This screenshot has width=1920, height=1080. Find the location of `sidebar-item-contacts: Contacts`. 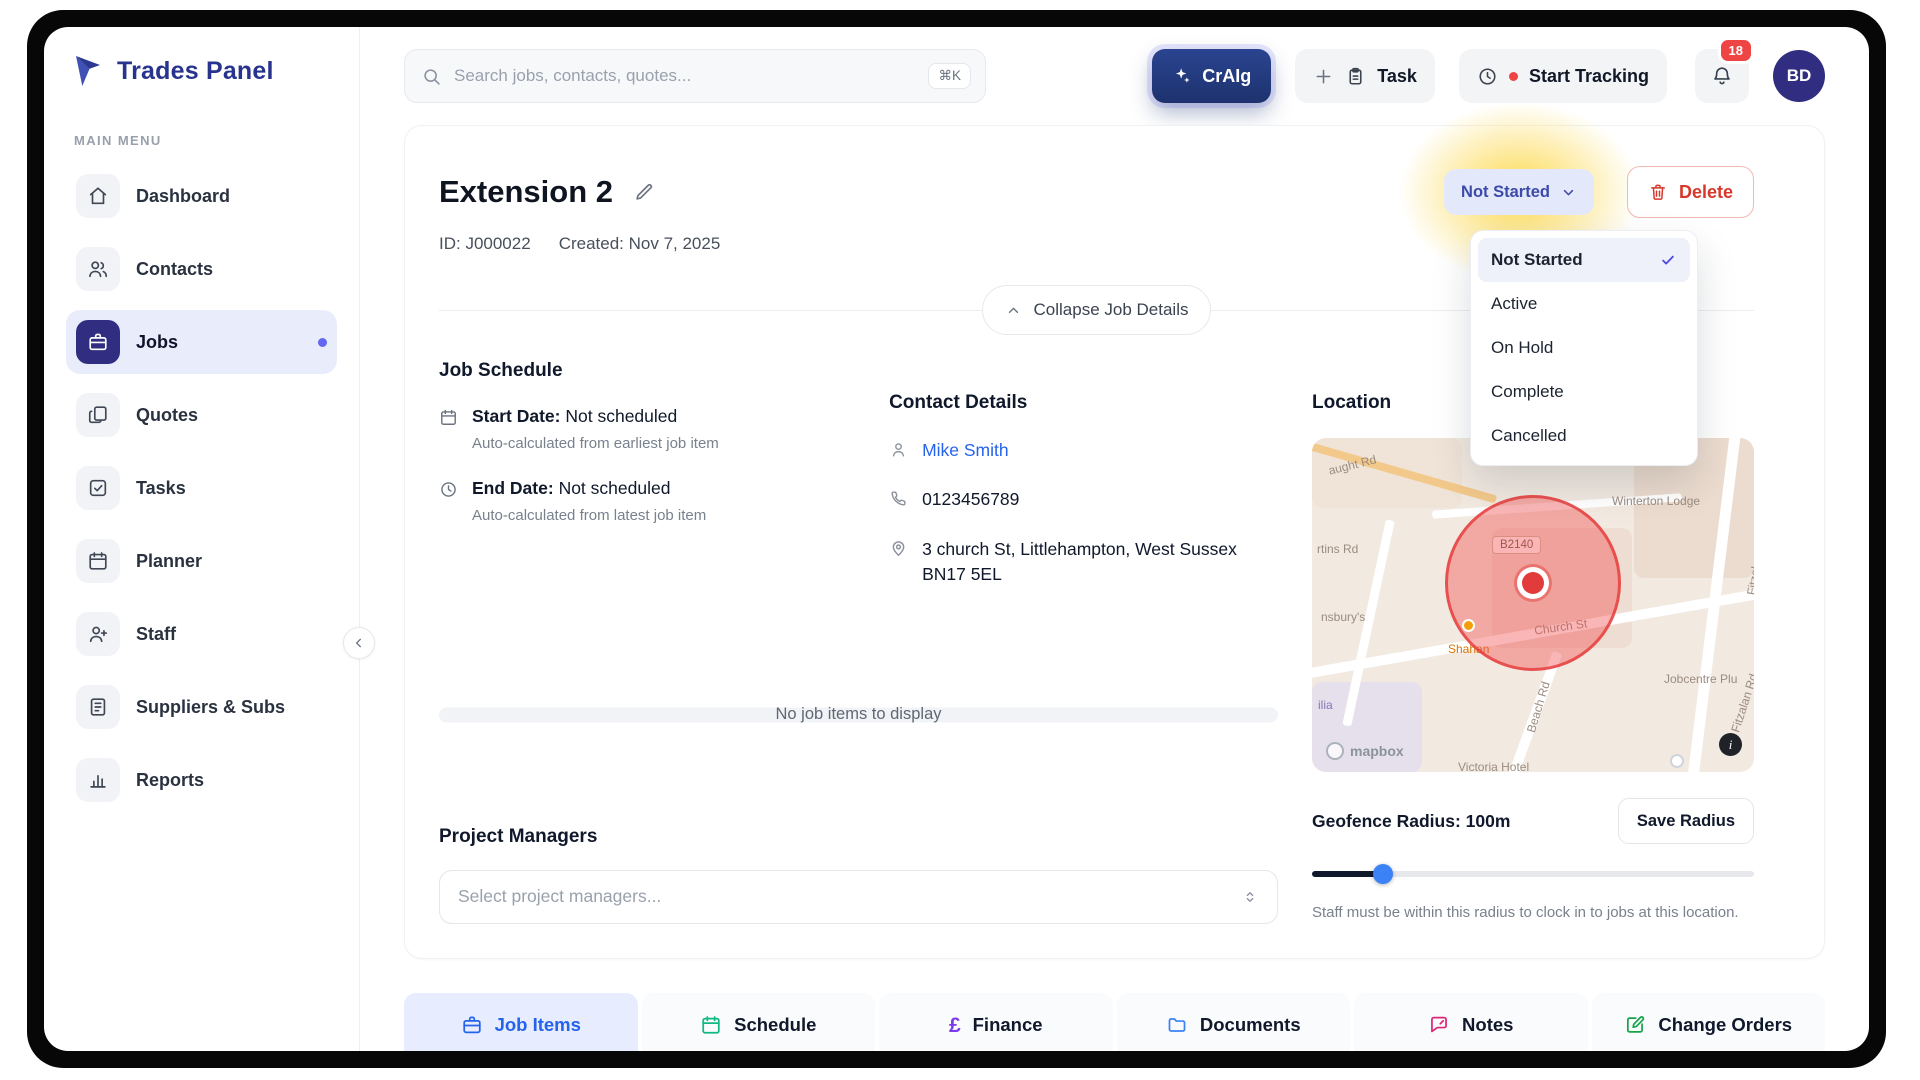

sidebar-item-contacts: Contacts is located at coordinates (201, 269).